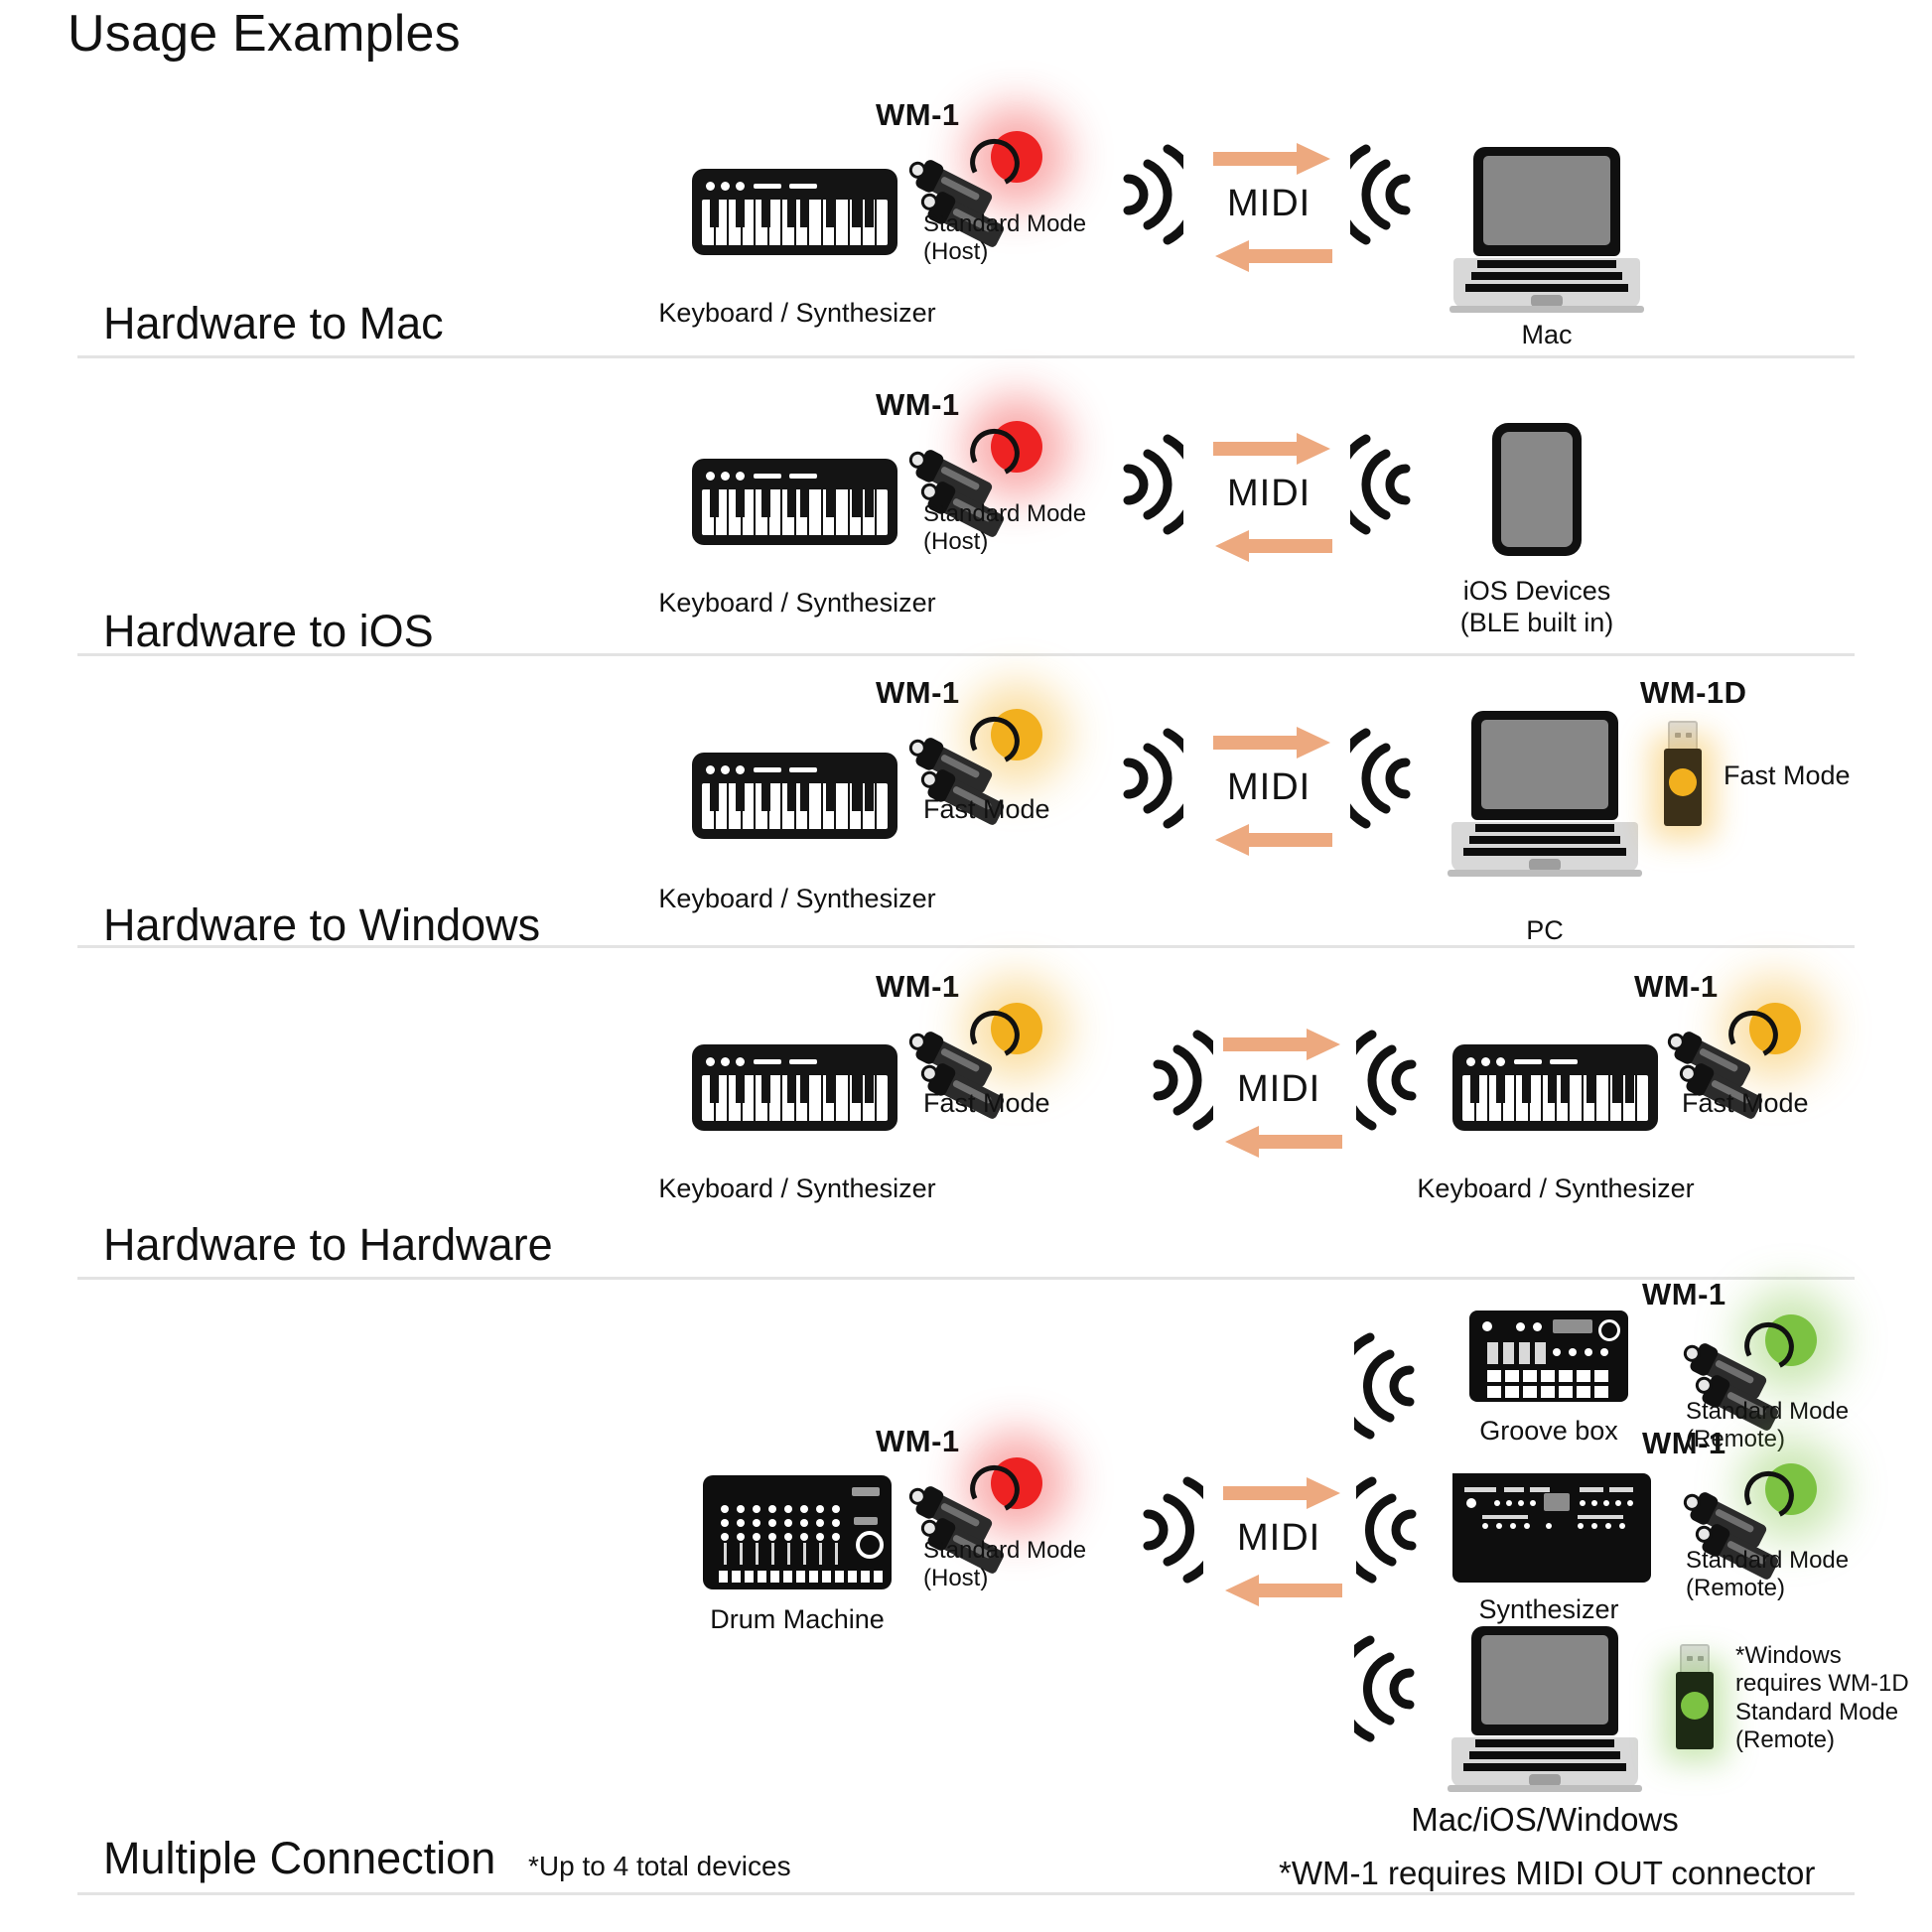 Image resolution: width=1932 pixels, height=1932 pixels. I want to click on row5-divider, so click(966, 1894).